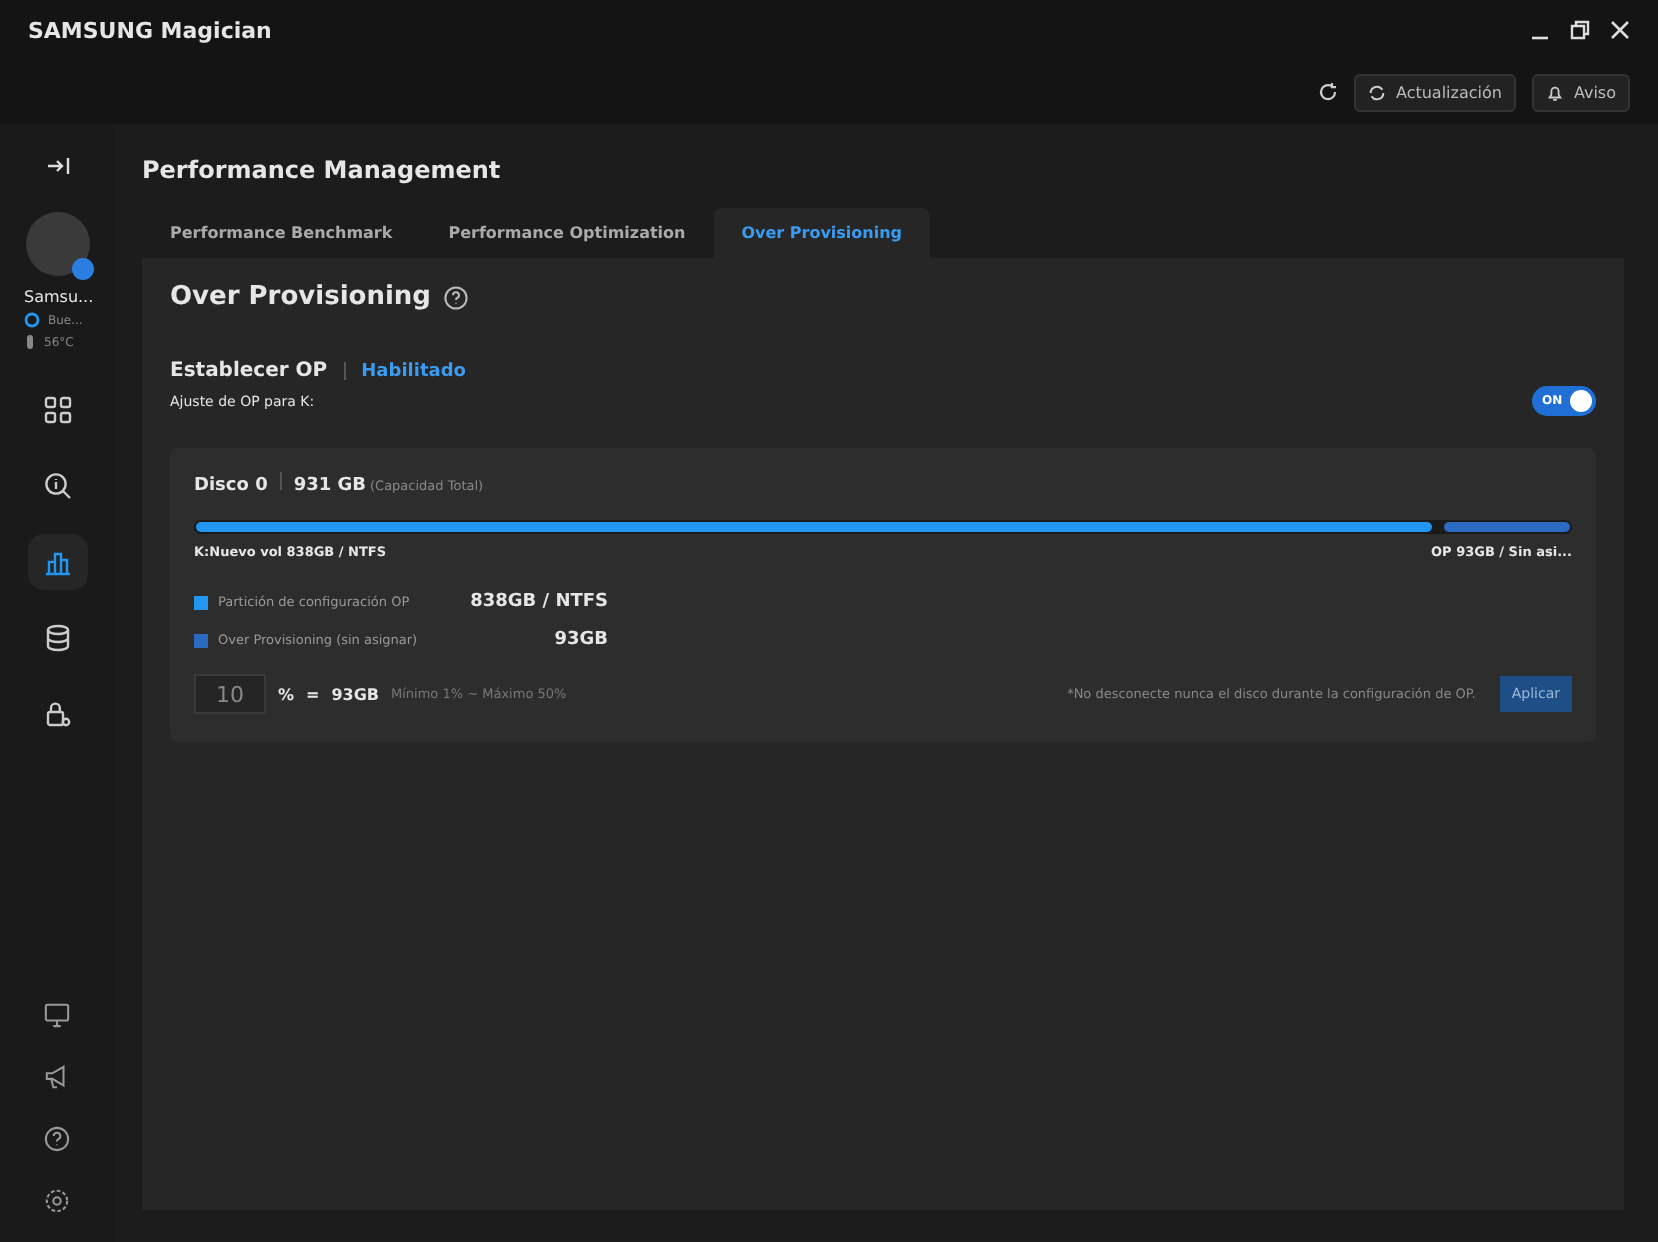 The width and height of the screenshot is (1658, 1242). What do you see at coordinates (1376, 92) in the screenshot?
I see `sync-icon` at bounding box center [1376, 92].